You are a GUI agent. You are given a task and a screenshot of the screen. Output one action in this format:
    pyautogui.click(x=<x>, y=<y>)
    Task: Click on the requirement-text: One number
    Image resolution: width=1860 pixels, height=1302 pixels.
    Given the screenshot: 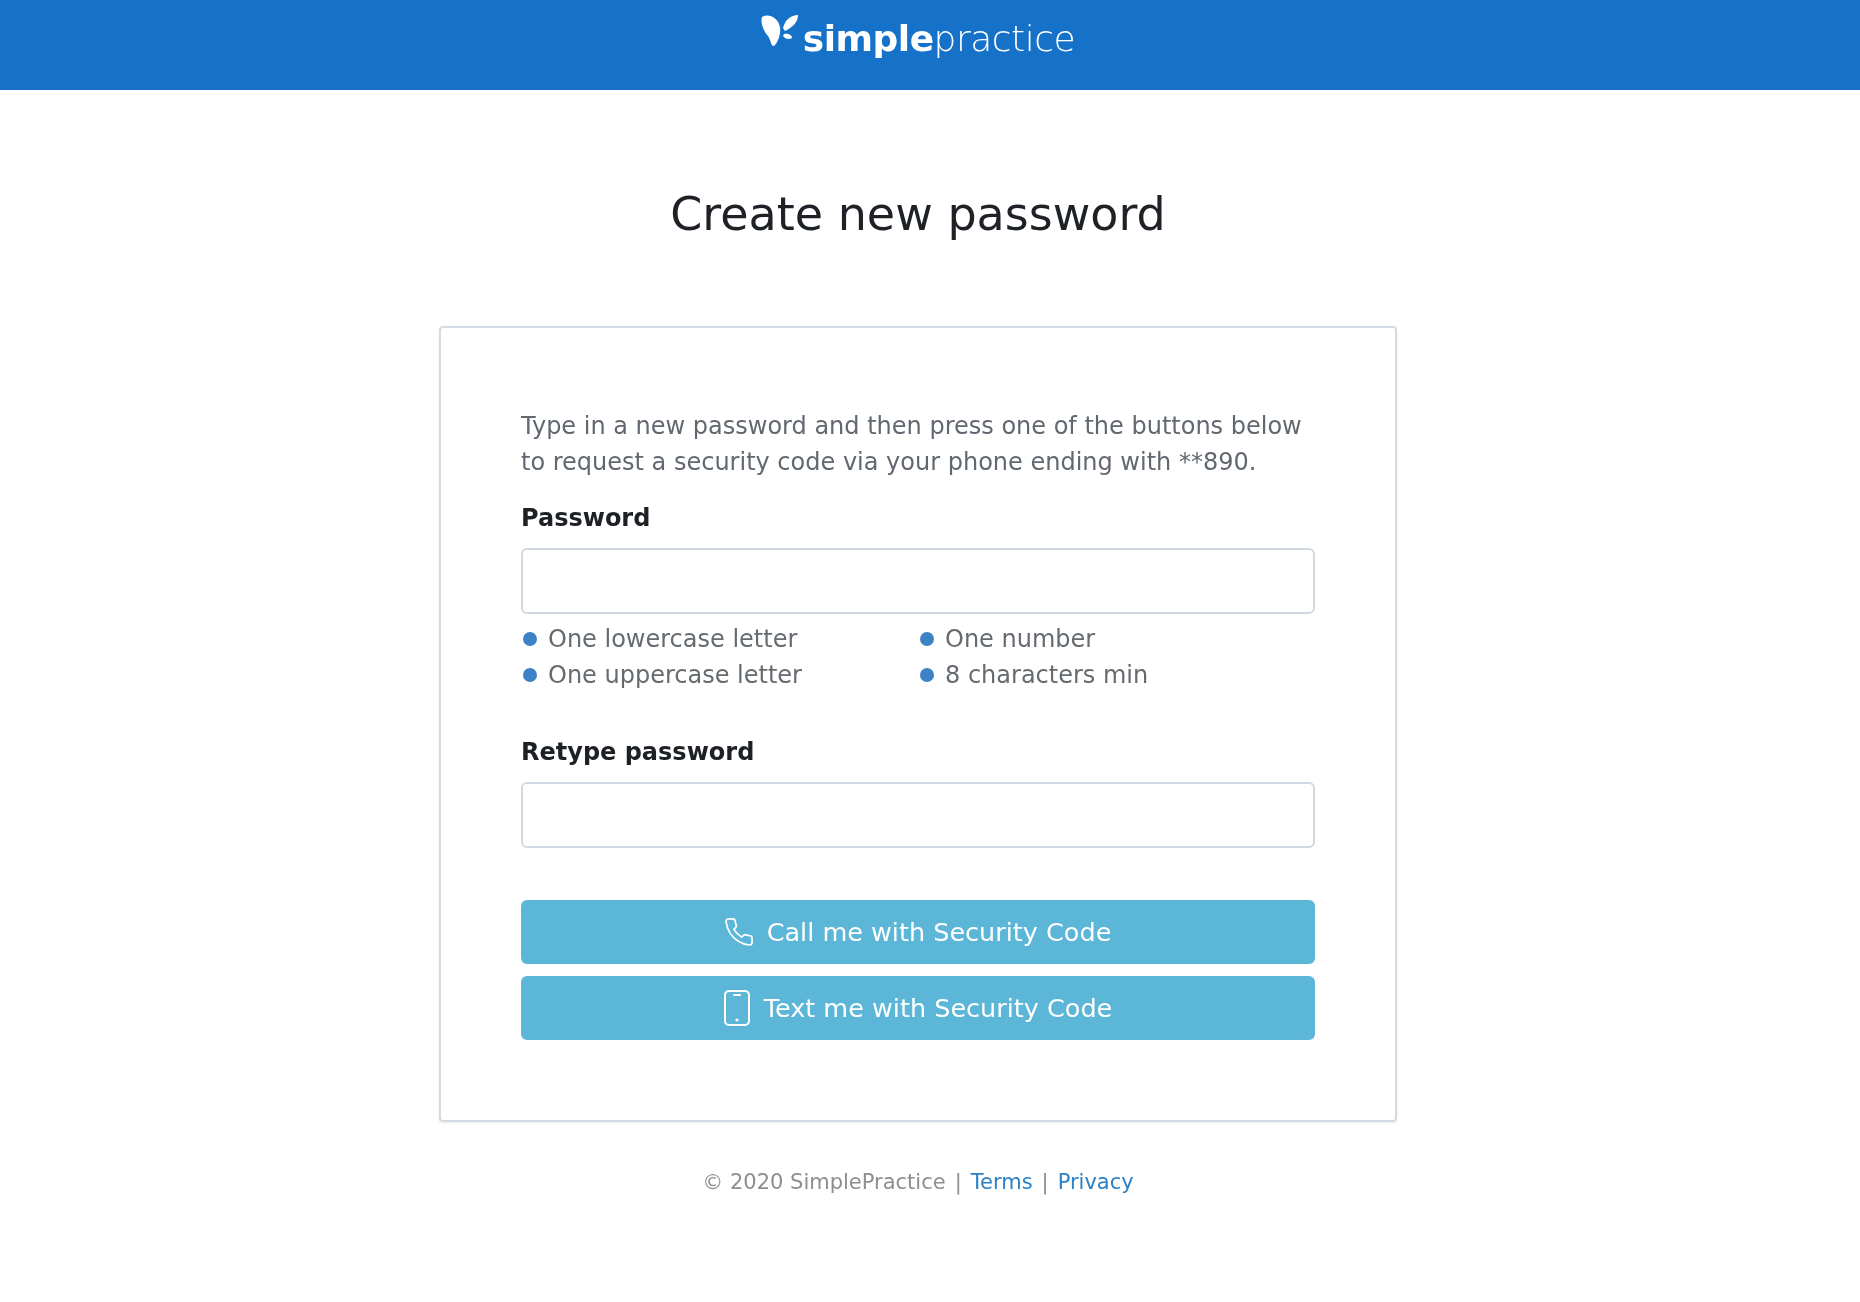 What is the action you would take?
    pyautogui.click(x=1020, y=639)
    